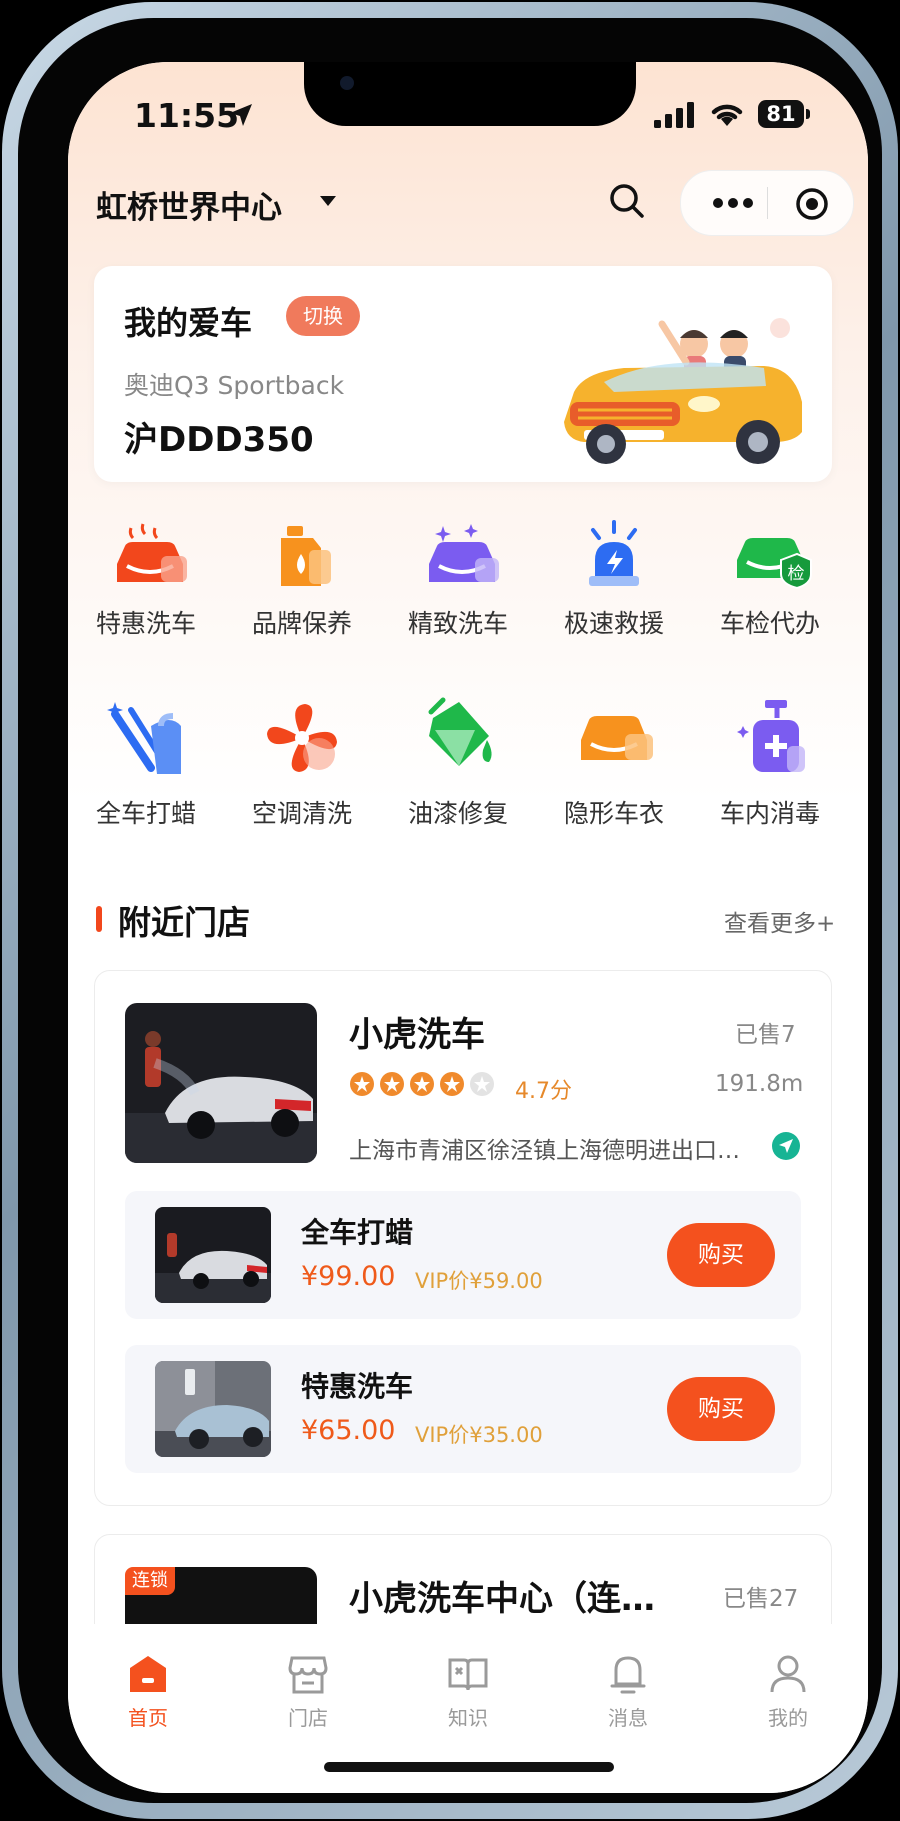  I want to click on tab-label: 消息, so click(628, 1718).